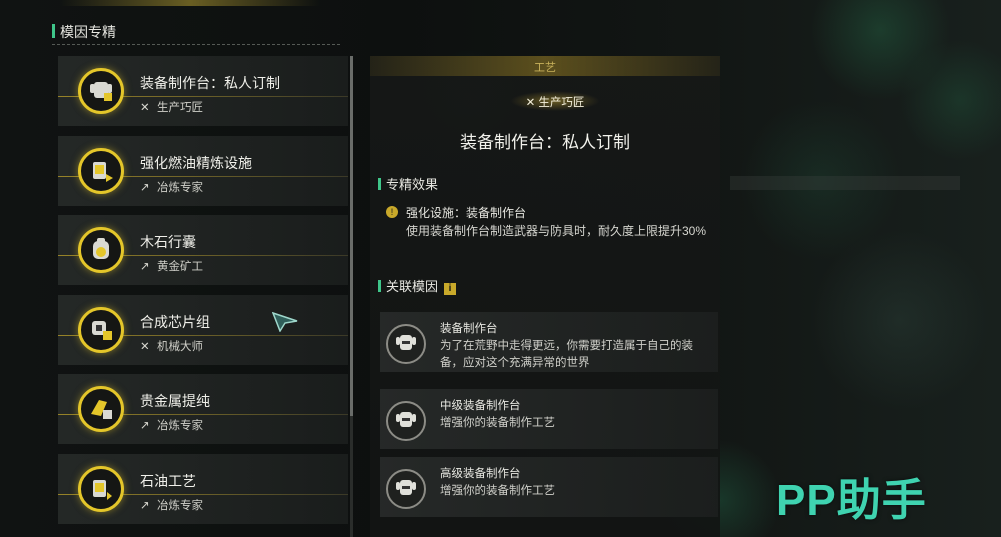  What do you see at coordinates (196, 44) in the screenshot?
I see `header-divider` at bounding box center [196, 44].